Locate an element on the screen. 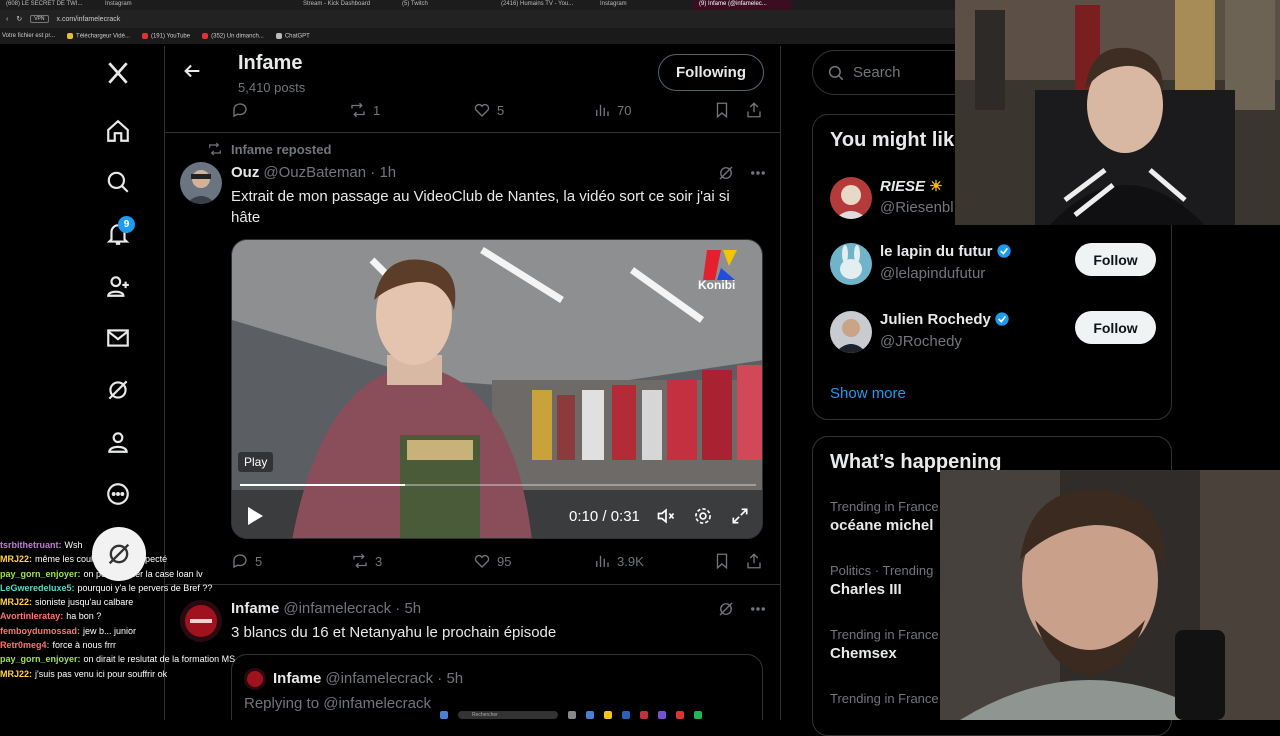 The width and height of the screenshot is (1280, 736). x-logo-icon is located at coordinates (118, 73).